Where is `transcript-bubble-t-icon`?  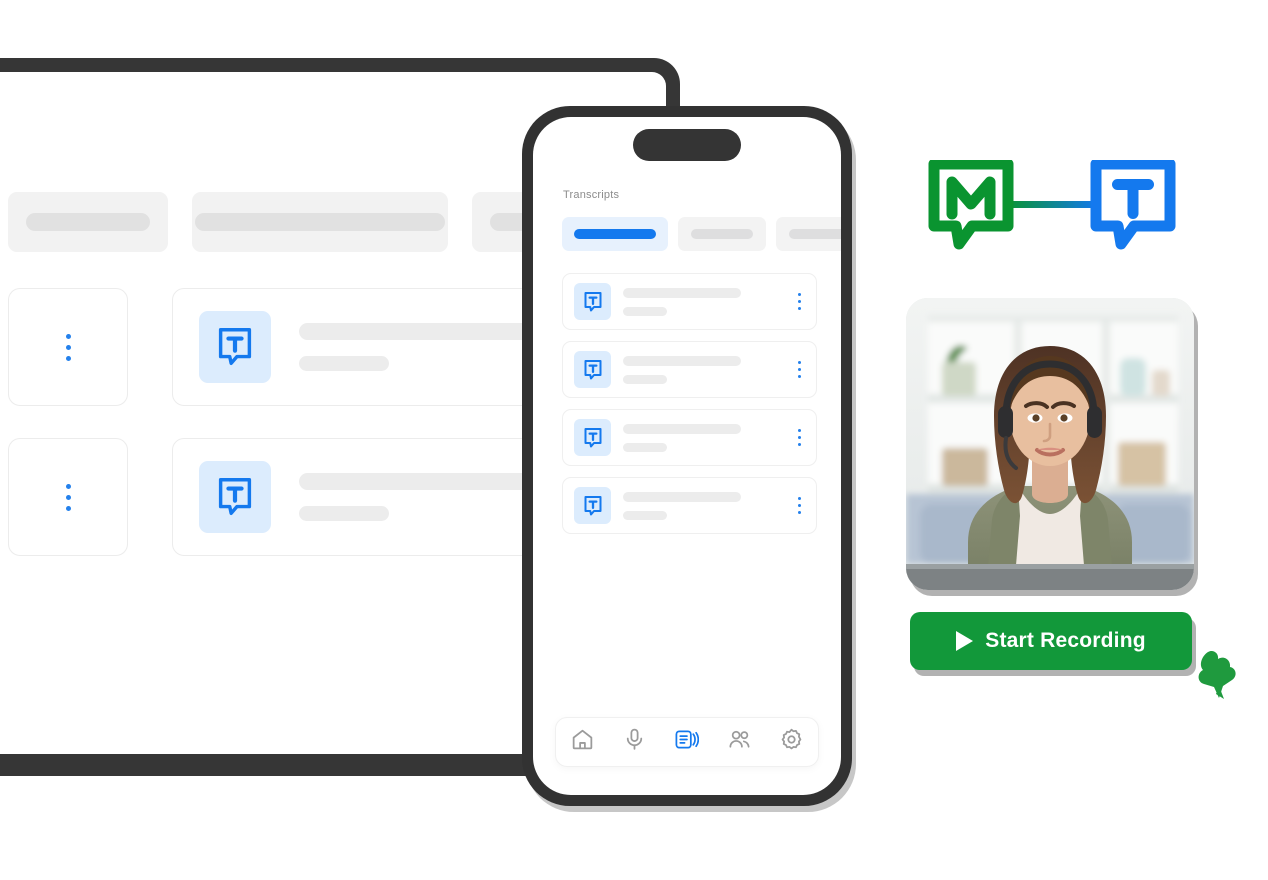 transcript-bubble-t-icon is located at coordinates (1133, 205).